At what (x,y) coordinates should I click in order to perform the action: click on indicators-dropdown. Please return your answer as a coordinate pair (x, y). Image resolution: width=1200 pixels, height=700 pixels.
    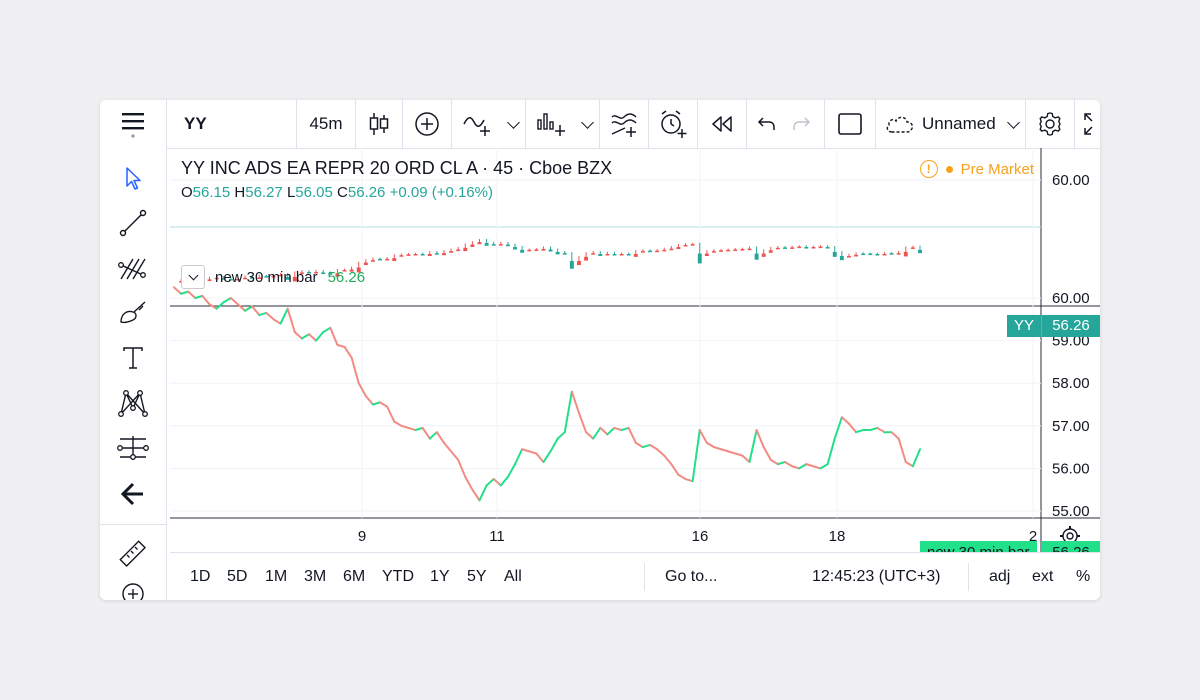
    Looking at the image, I should click on (513, 124).